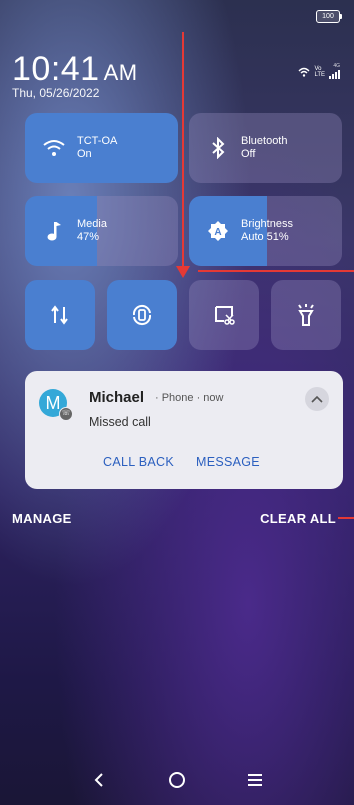  I want to click on notification-meta: · Phone · now, so click(189, 398).